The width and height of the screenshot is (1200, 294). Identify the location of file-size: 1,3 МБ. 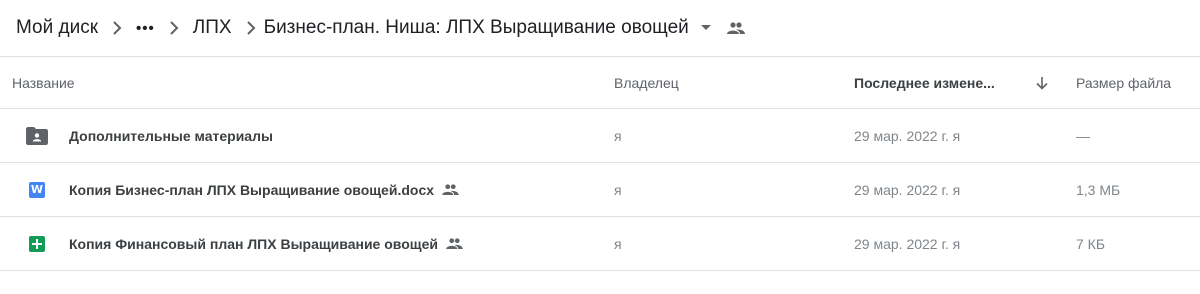
(1098, 189).